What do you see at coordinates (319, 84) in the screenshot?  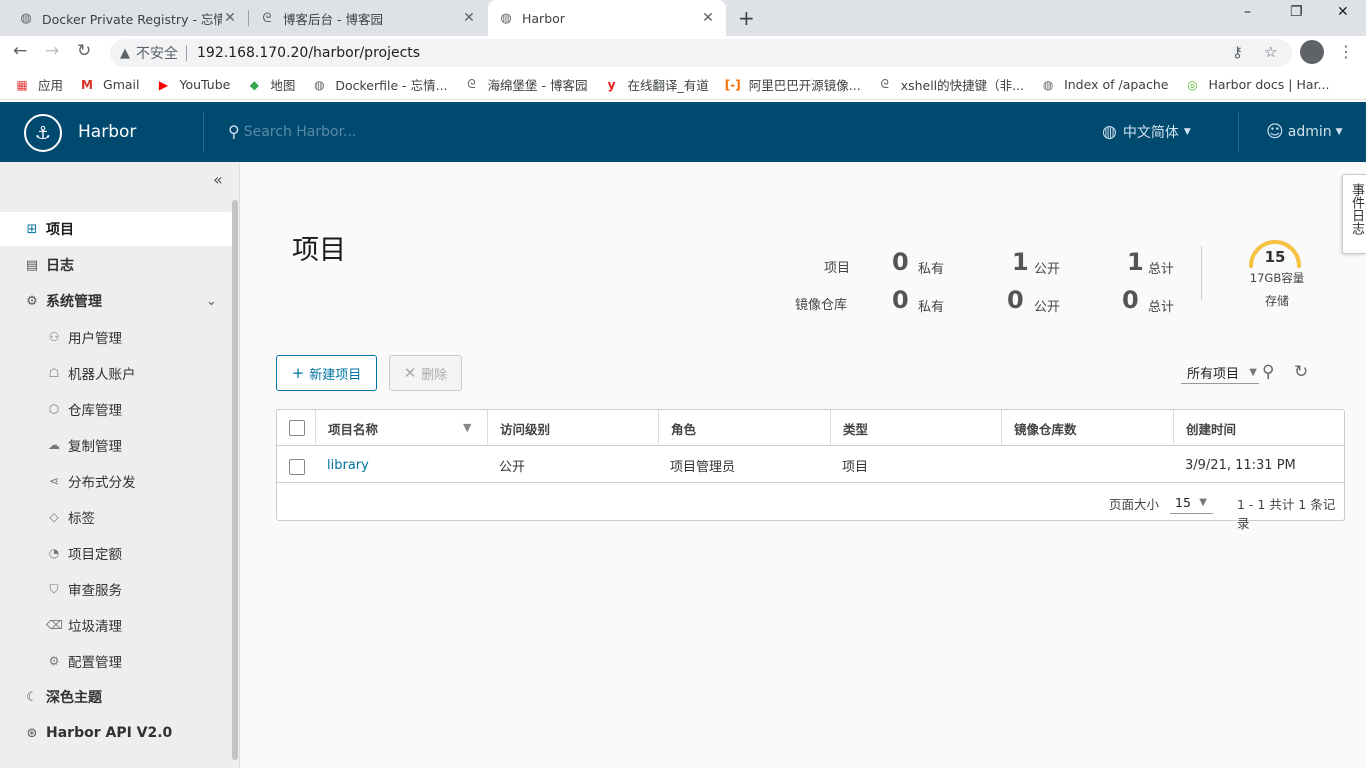 I see `globe-icon: ◍` at bounding box center [319, 84].